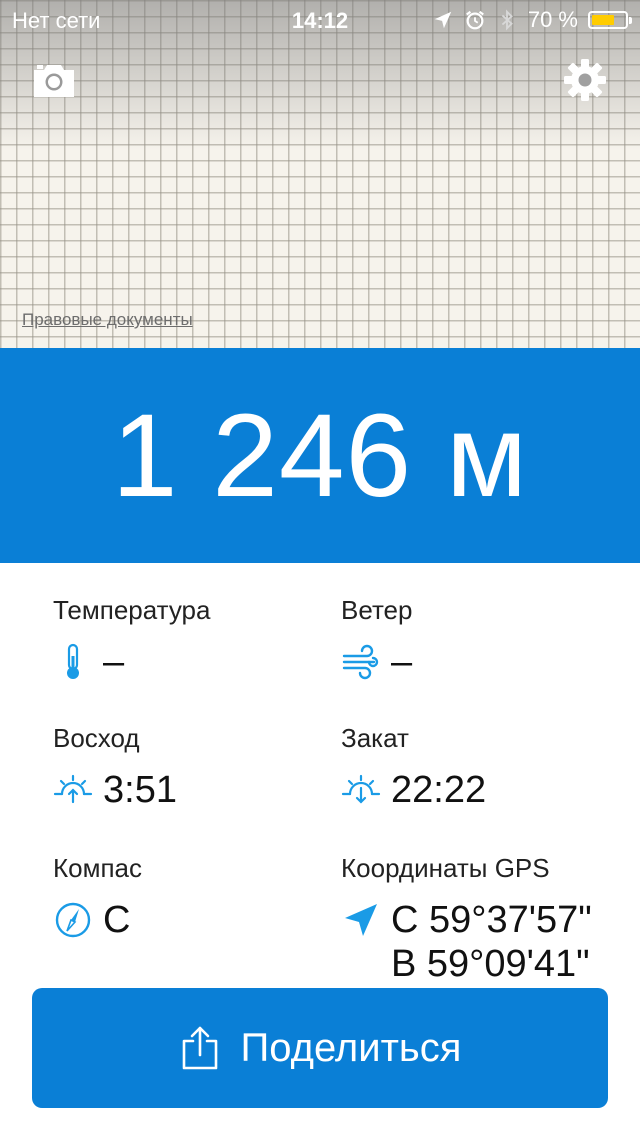 The image size is (640, 1136). Describe the element at coordinates (376, 639) in the screenshot. I see `wind-cell: Ветер –` at that location.